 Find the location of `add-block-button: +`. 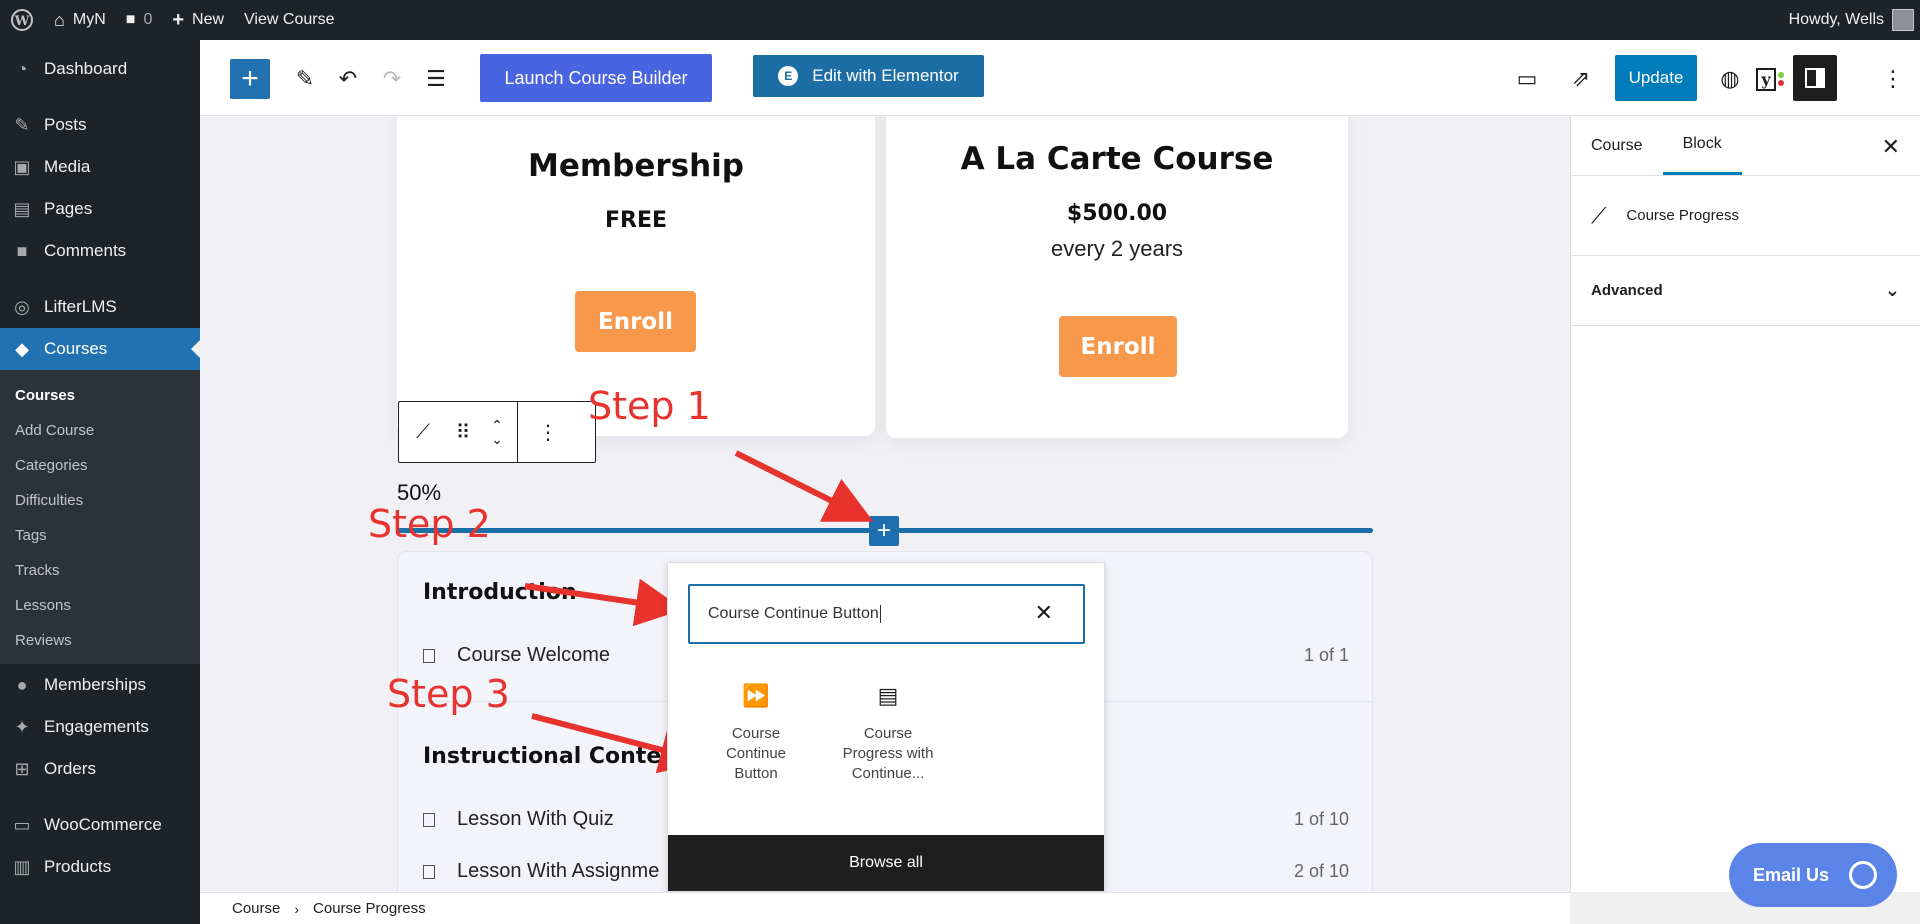

add-block-button: + is located at coordinates (884, 531).